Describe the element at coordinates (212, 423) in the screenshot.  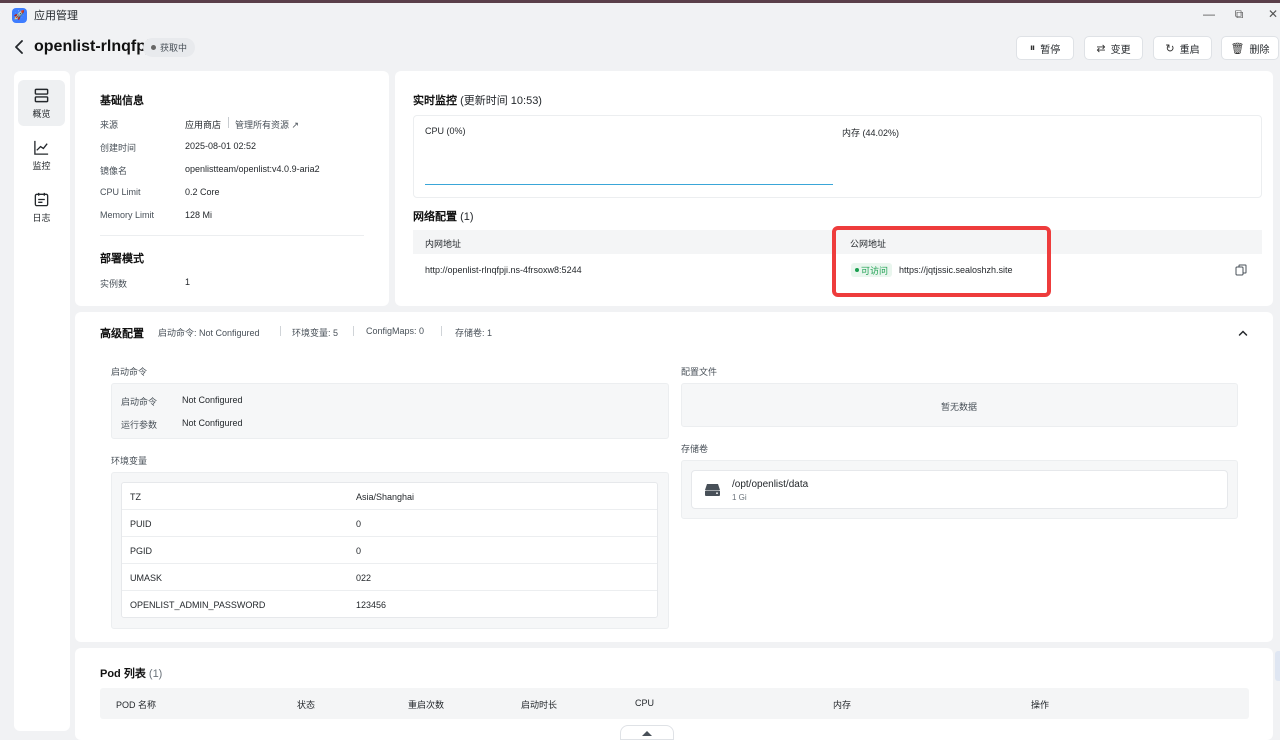
I see `args-value: Not Configured` at that location.